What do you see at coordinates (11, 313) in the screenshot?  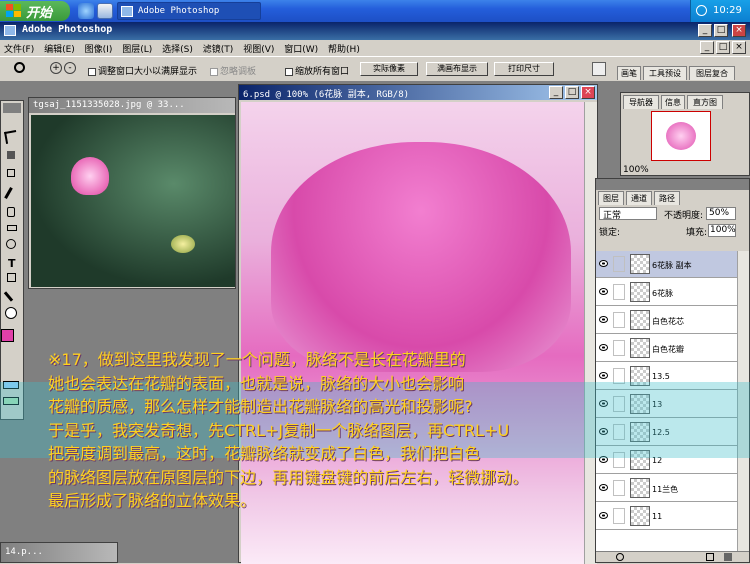 I see `zoom-tool-active-icon` at bounding box center [11, 313].